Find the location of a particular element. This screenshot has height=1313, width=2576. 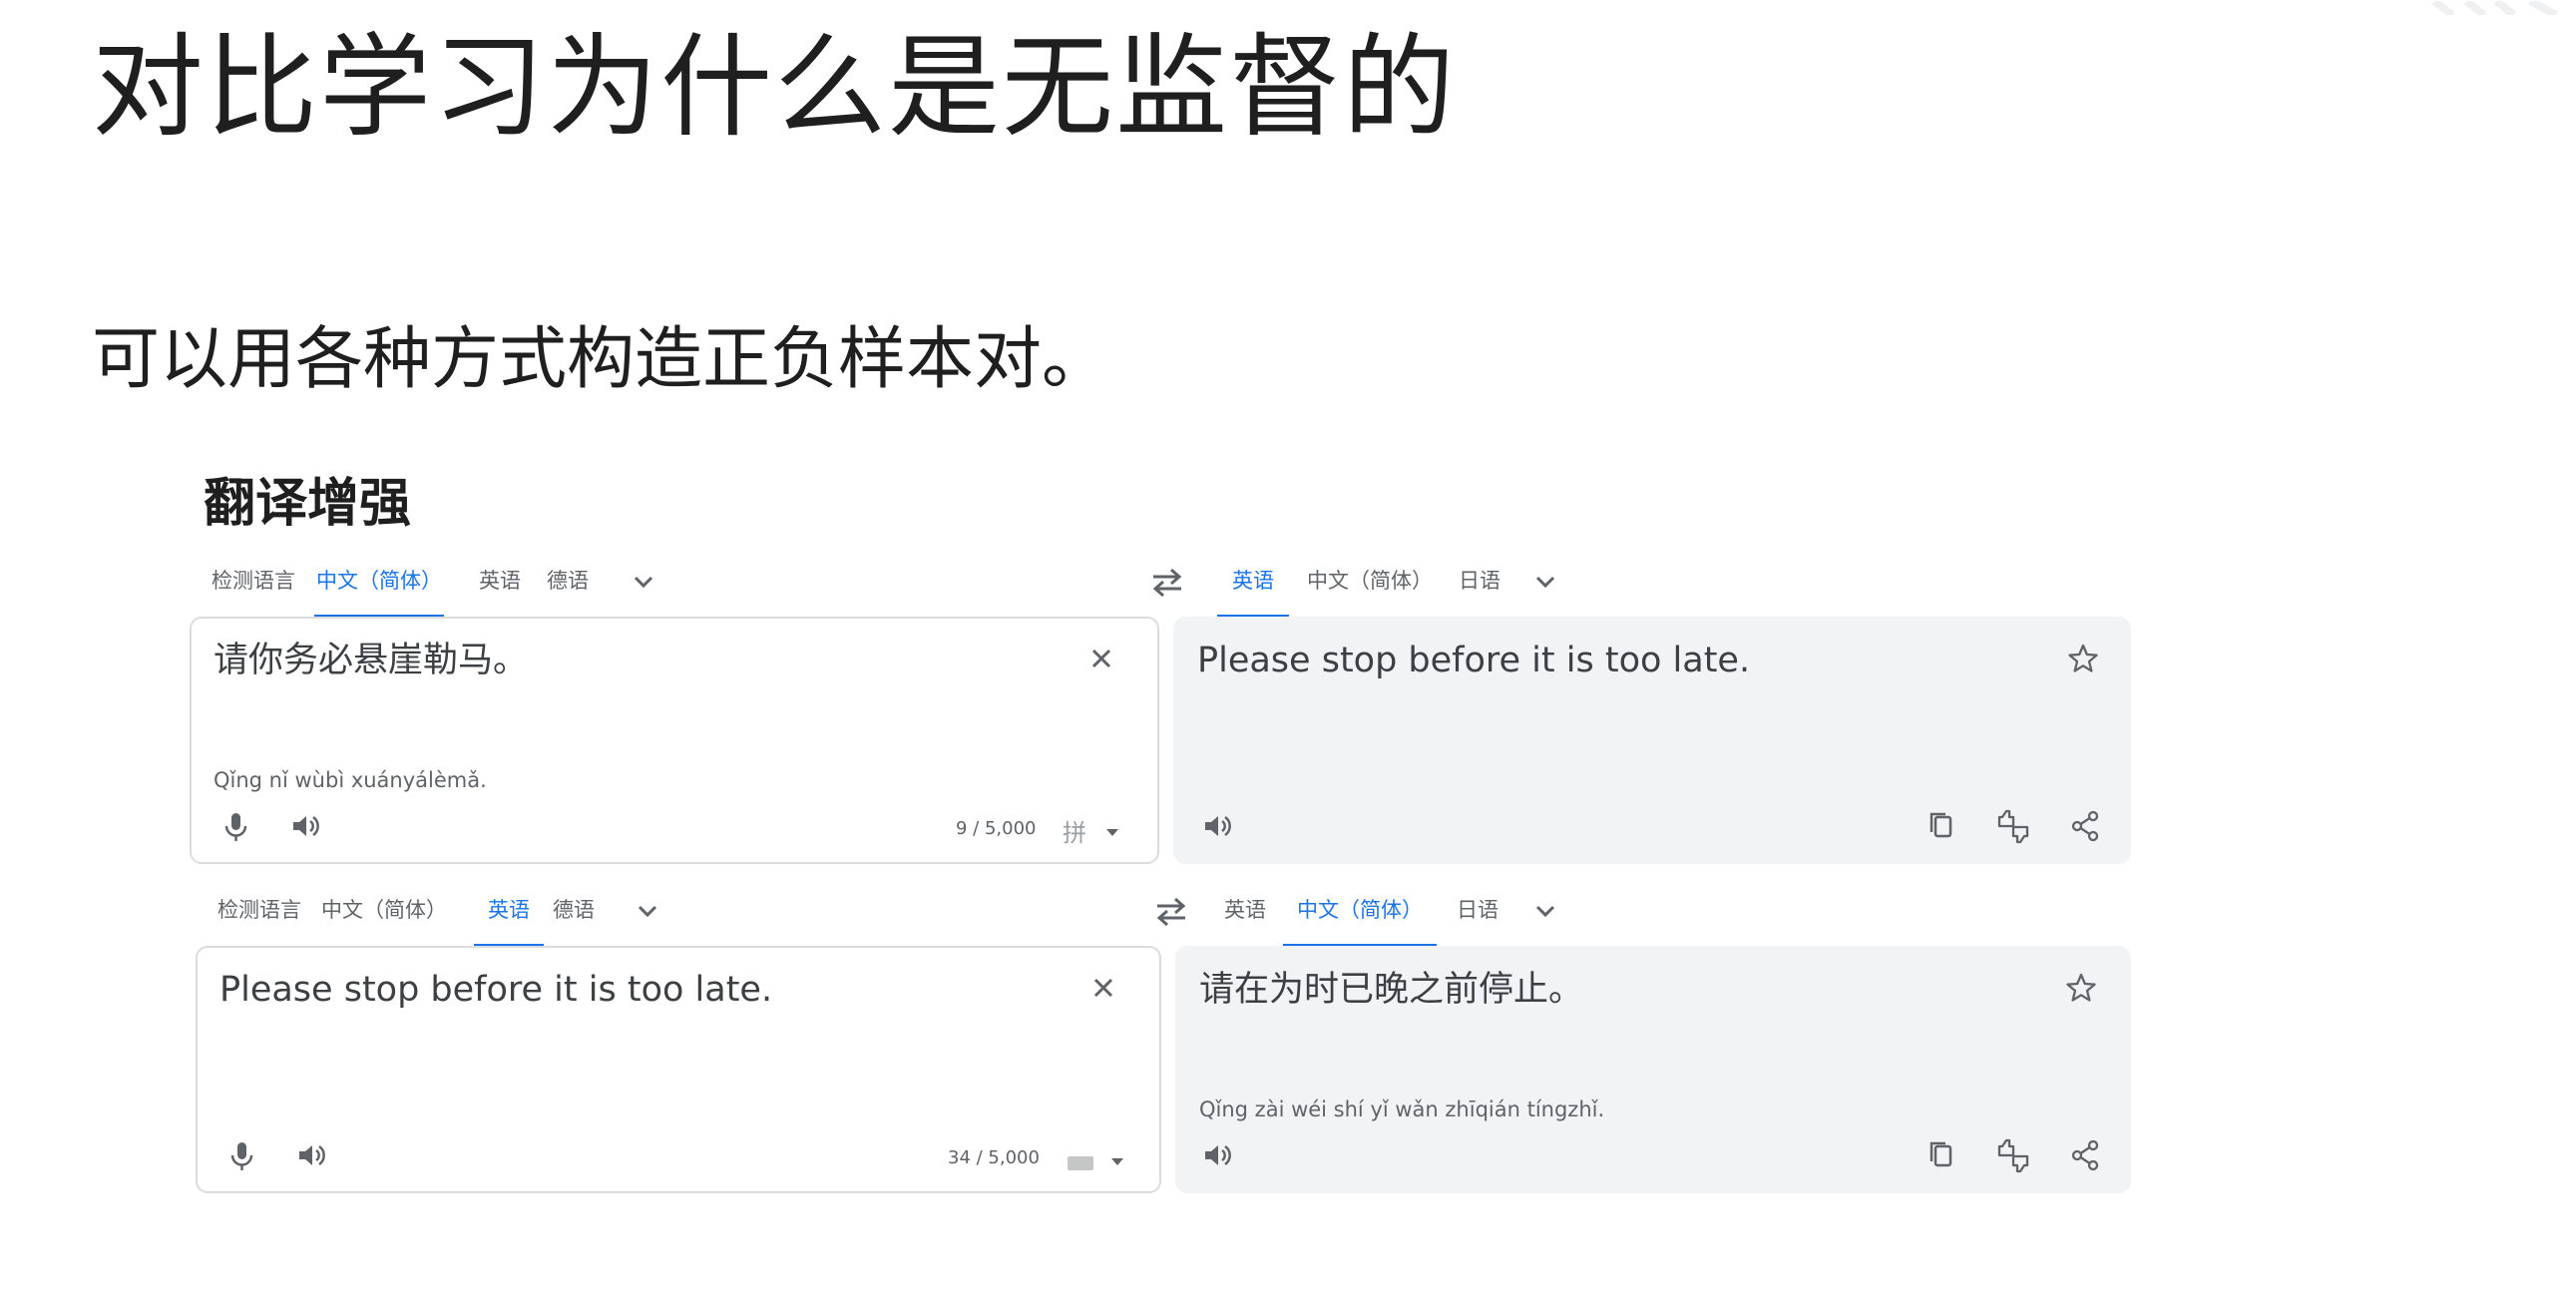

section-label: 翻译增强 is located at coordinates (308, 504).